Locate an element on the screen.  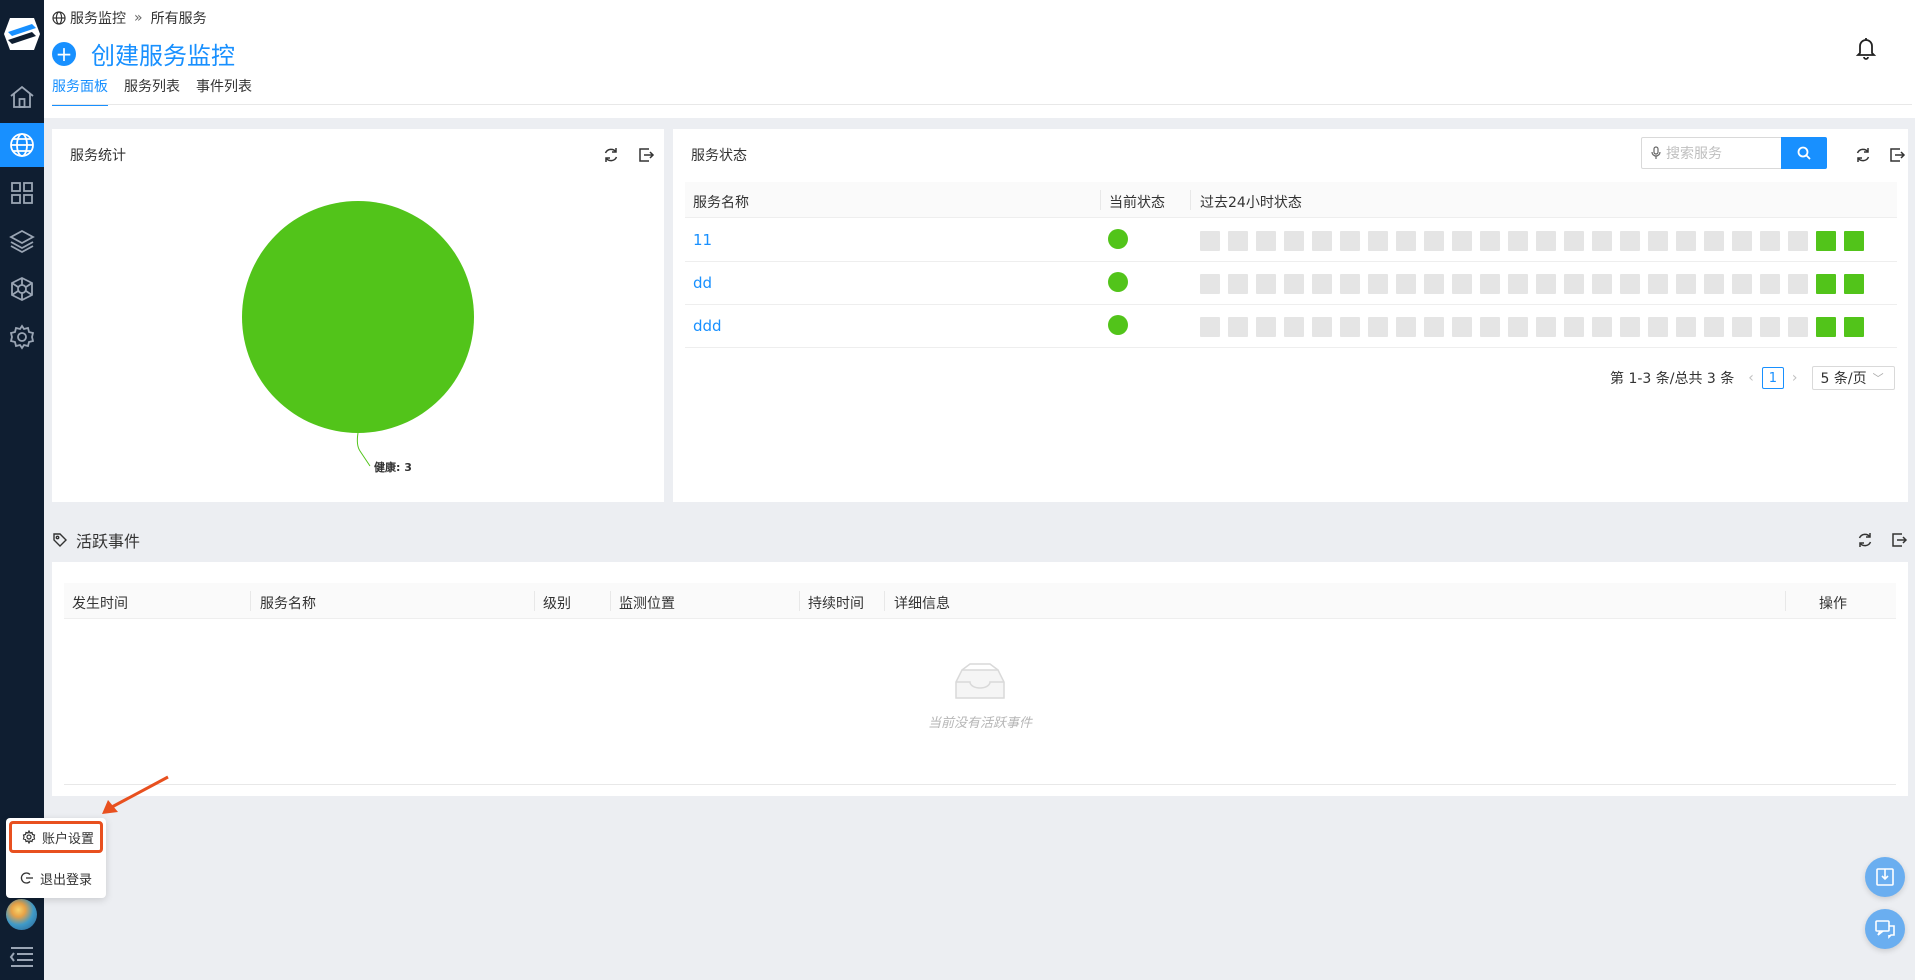
column-details: 详细信息 is located at coordinates (922, 603).